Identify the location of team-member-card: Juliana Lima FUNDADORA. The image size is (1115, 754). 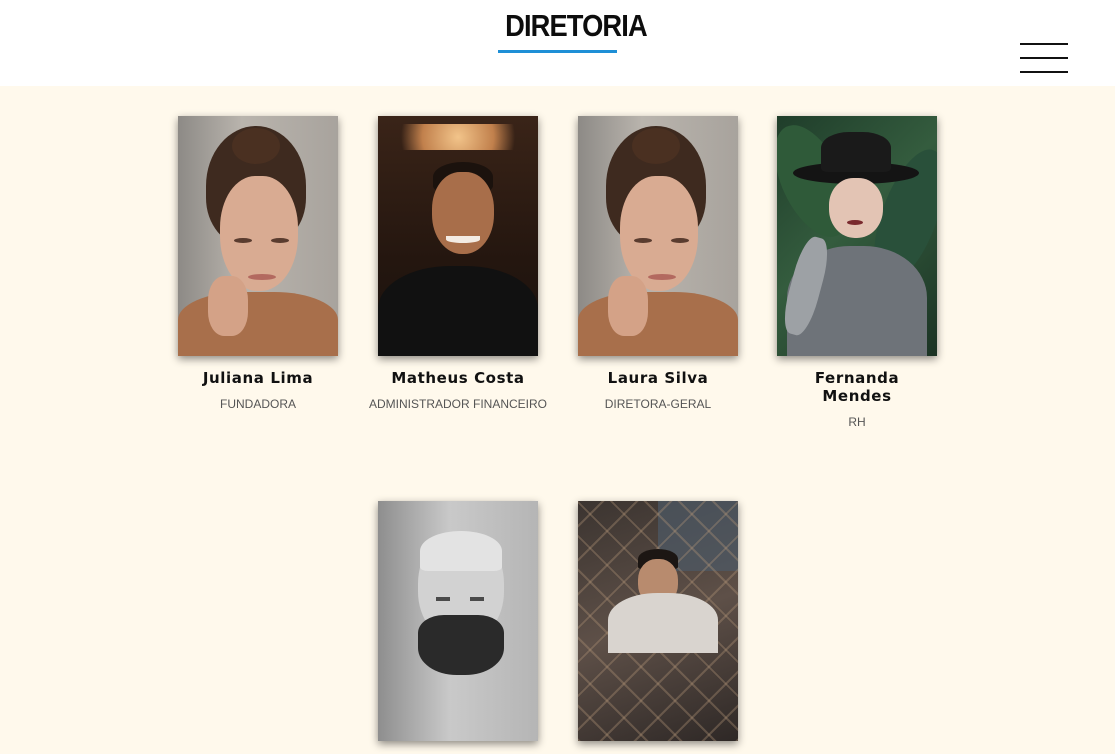
(258, 263).